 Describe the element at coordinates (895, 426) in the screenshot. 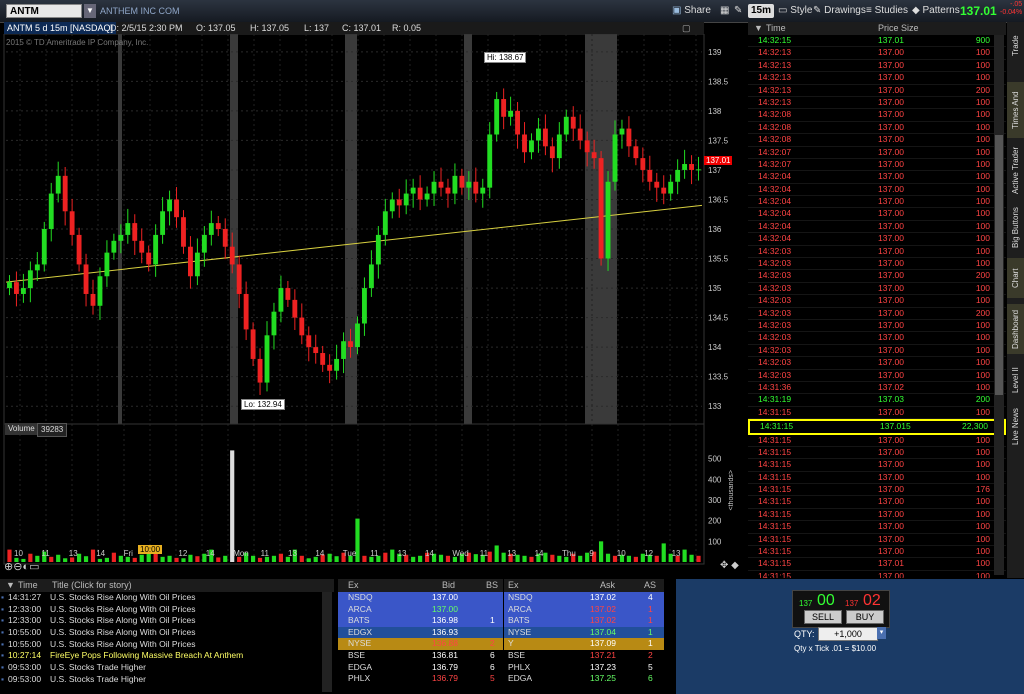

I see `ts-price: 137.015` at that location.